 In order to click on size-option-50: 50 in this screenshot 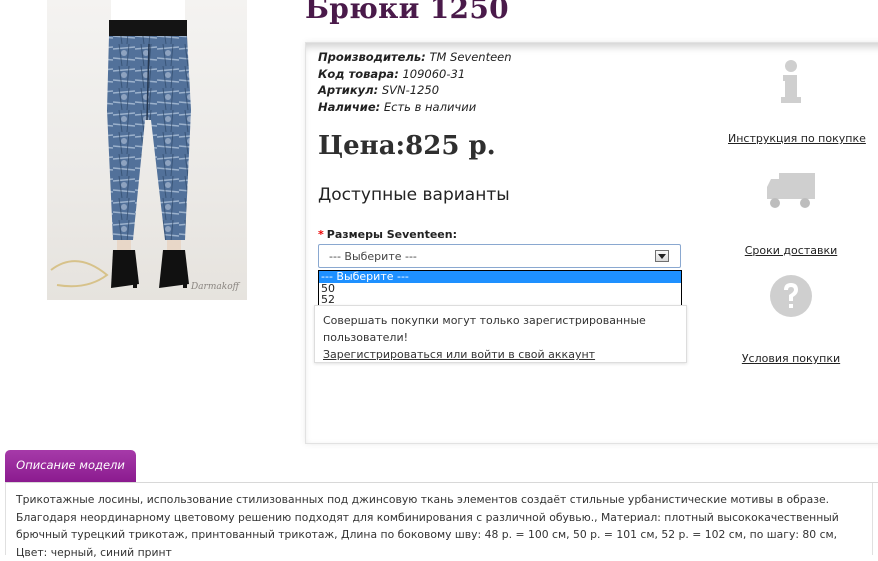, I will do `click(500, 288)`.